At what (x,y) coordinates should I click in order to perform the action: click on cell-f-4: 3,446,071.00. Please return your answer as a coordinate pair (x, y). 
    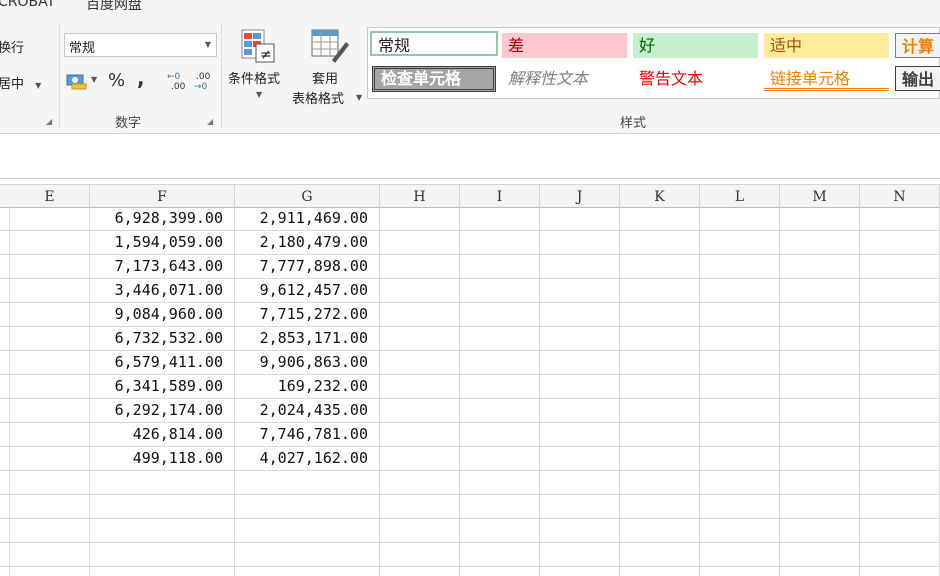
    Looking at the image, I should click on (162, 291).